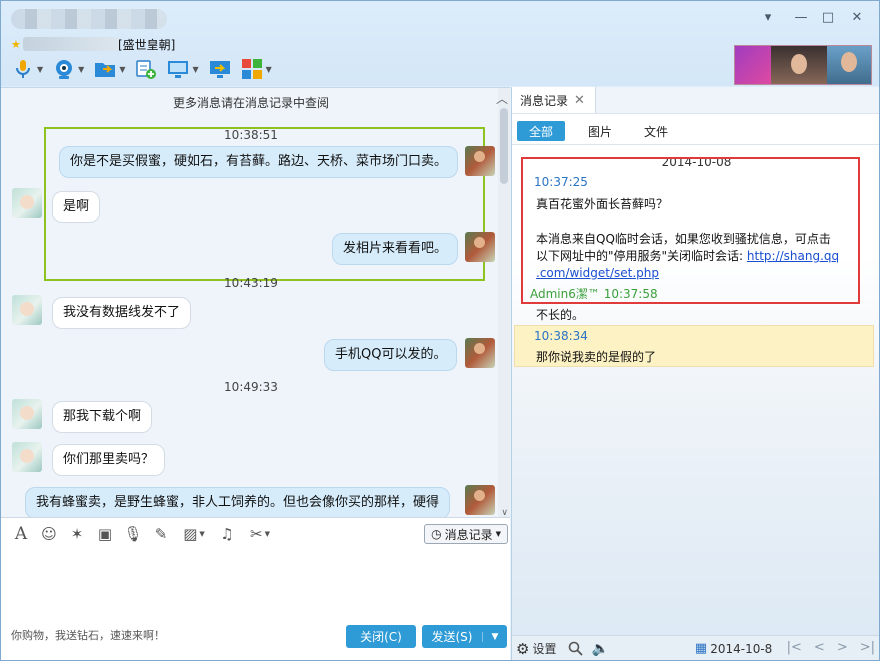 Image resolution: width=880 pixels, height=661 pixels. Describe the element at coordinates (395, 249) in the screenshot. I see `sent-message: 发相片来看看吧。` at that location.